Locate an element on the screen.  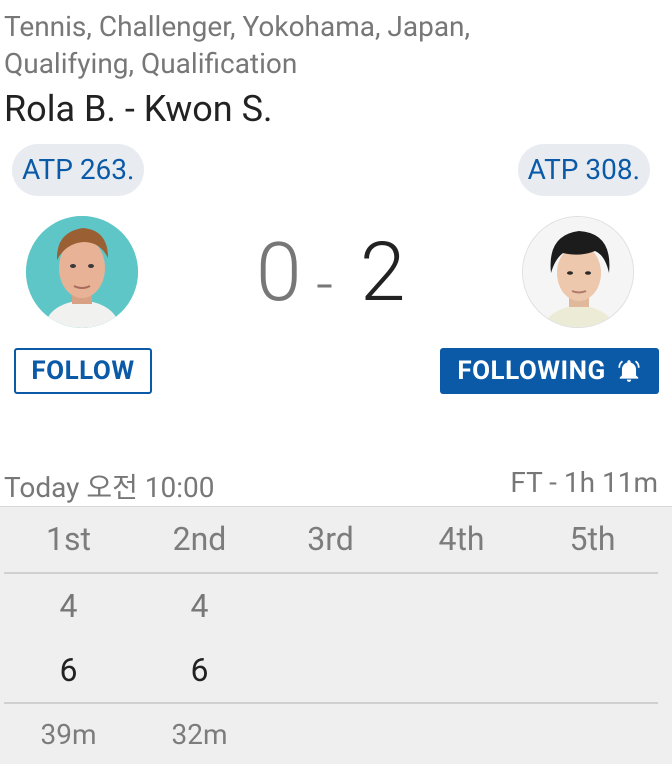
set-header-3: 3rd is located at coordinates (330, 539).